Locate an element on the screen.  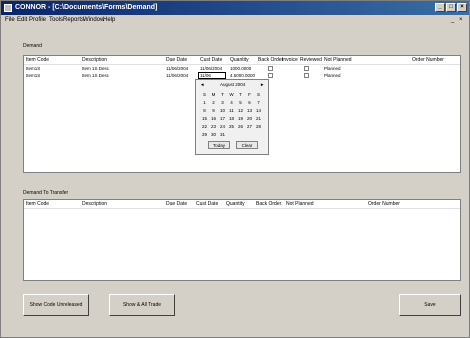
calendar-day: 9 is located at coordinates (213, 110).